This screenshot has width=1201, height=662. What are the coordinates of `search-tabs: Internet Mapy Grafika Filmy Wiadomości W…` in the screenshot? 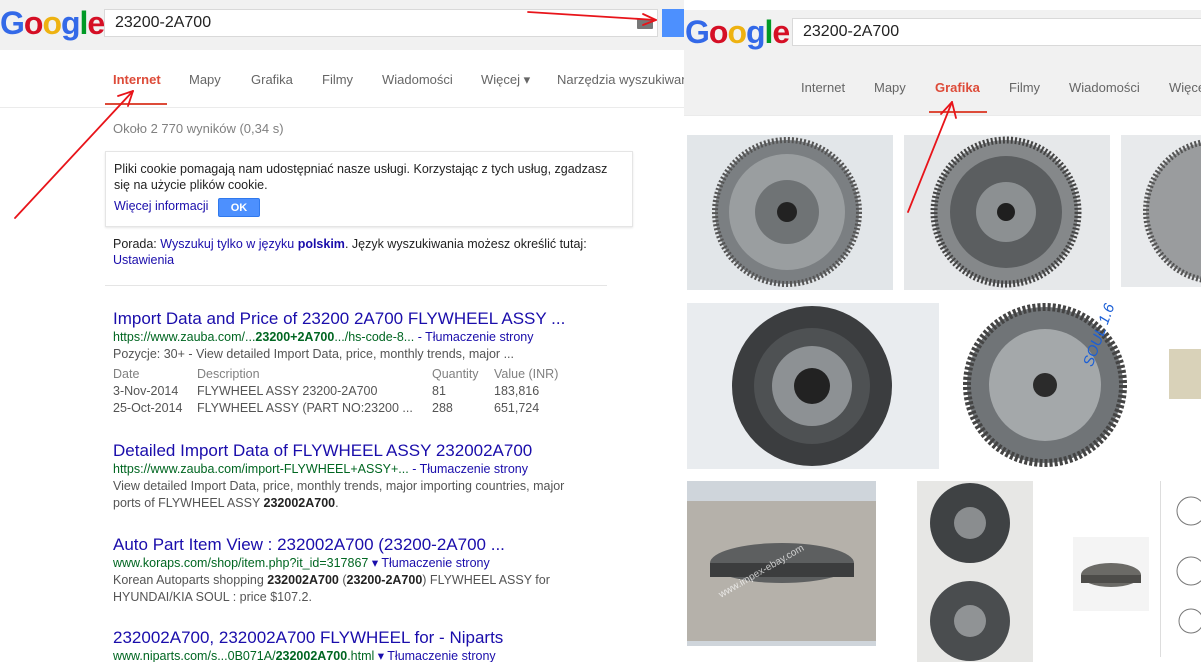 It's located at (942, 88).